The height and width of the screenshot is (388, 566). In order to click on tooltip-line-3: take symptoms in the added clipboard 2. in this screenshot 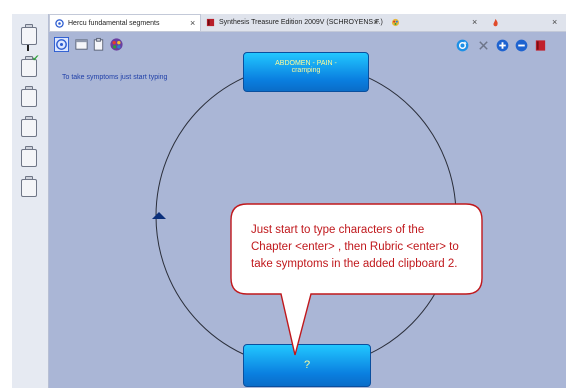, I will do `click(354, 264)`.